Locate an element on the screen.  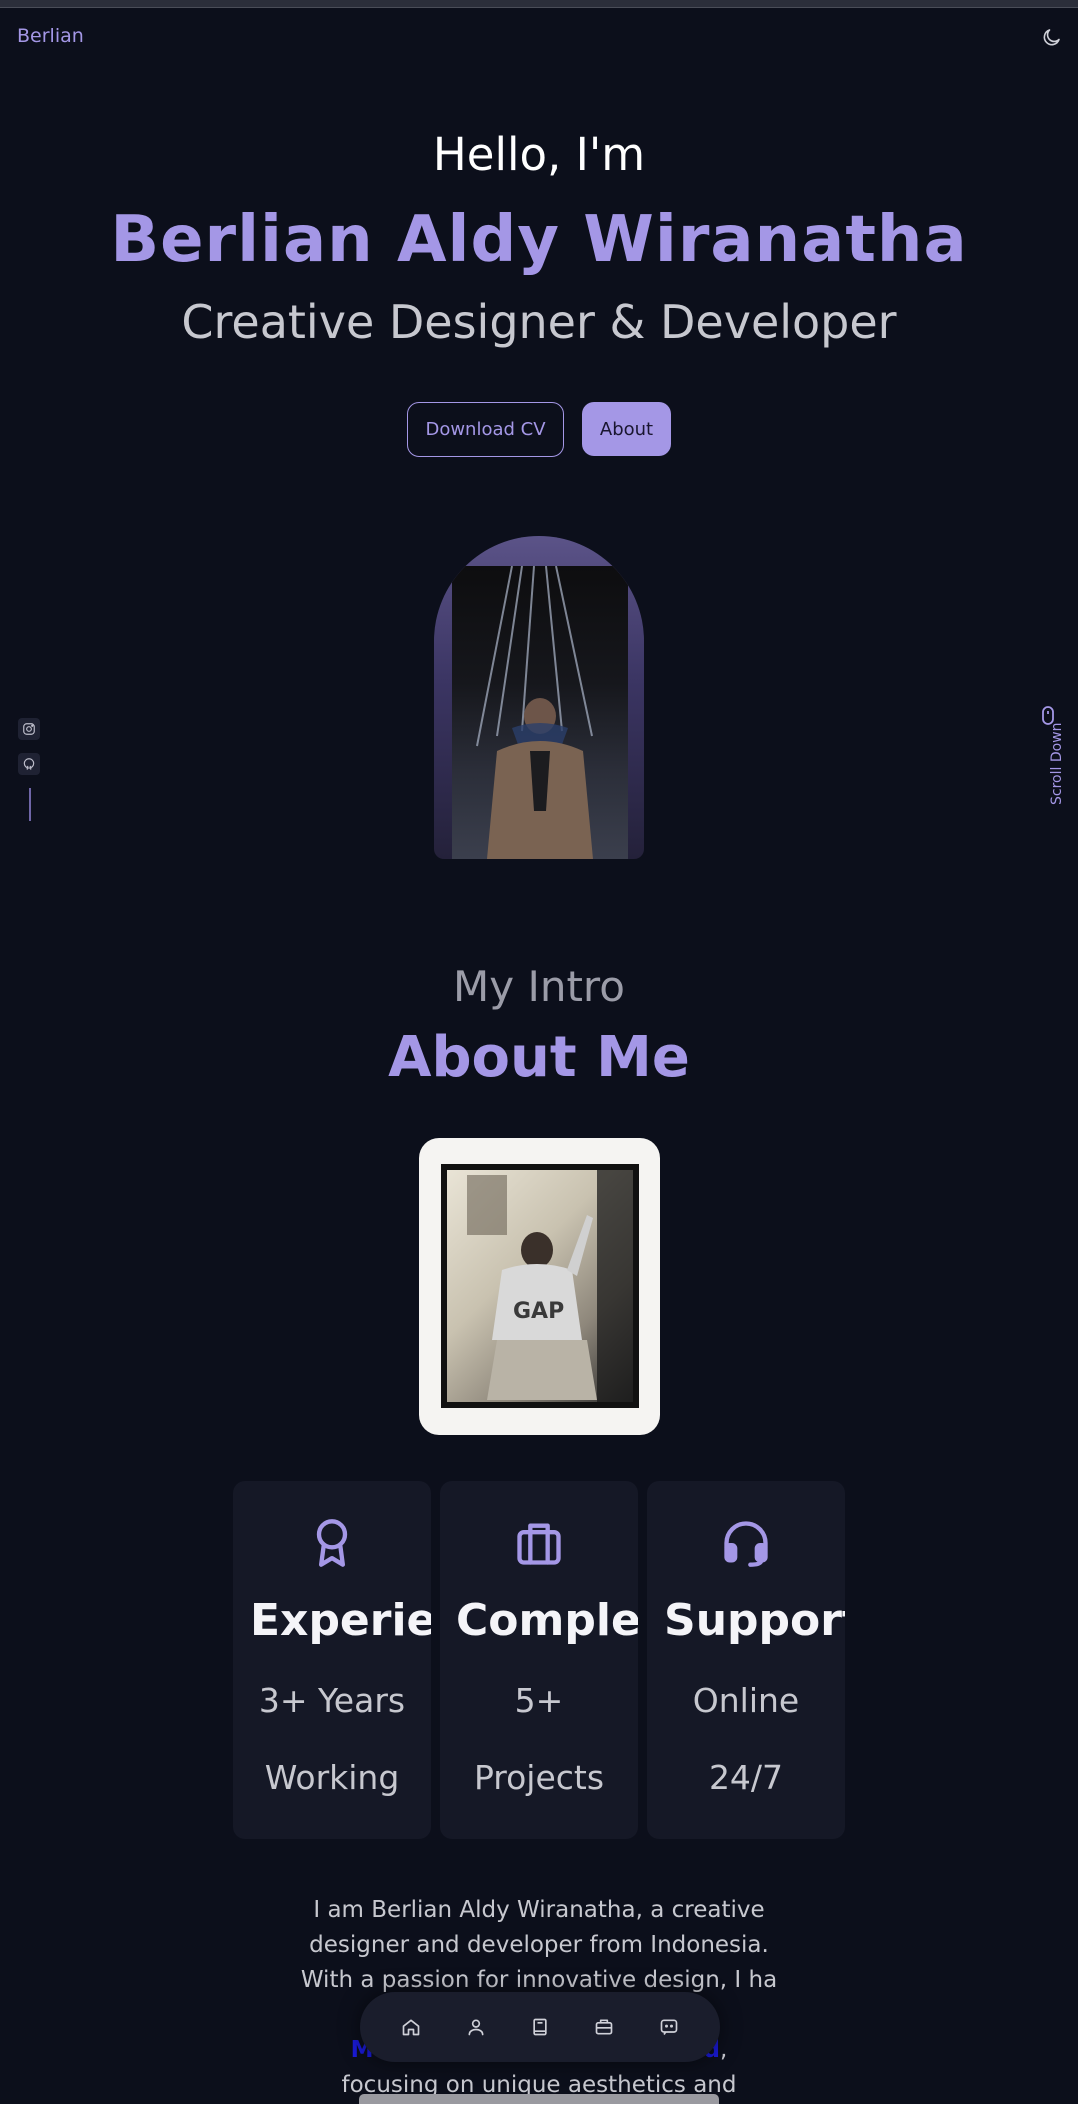
svg-text: GAP is located at coordinates (538, 1311).